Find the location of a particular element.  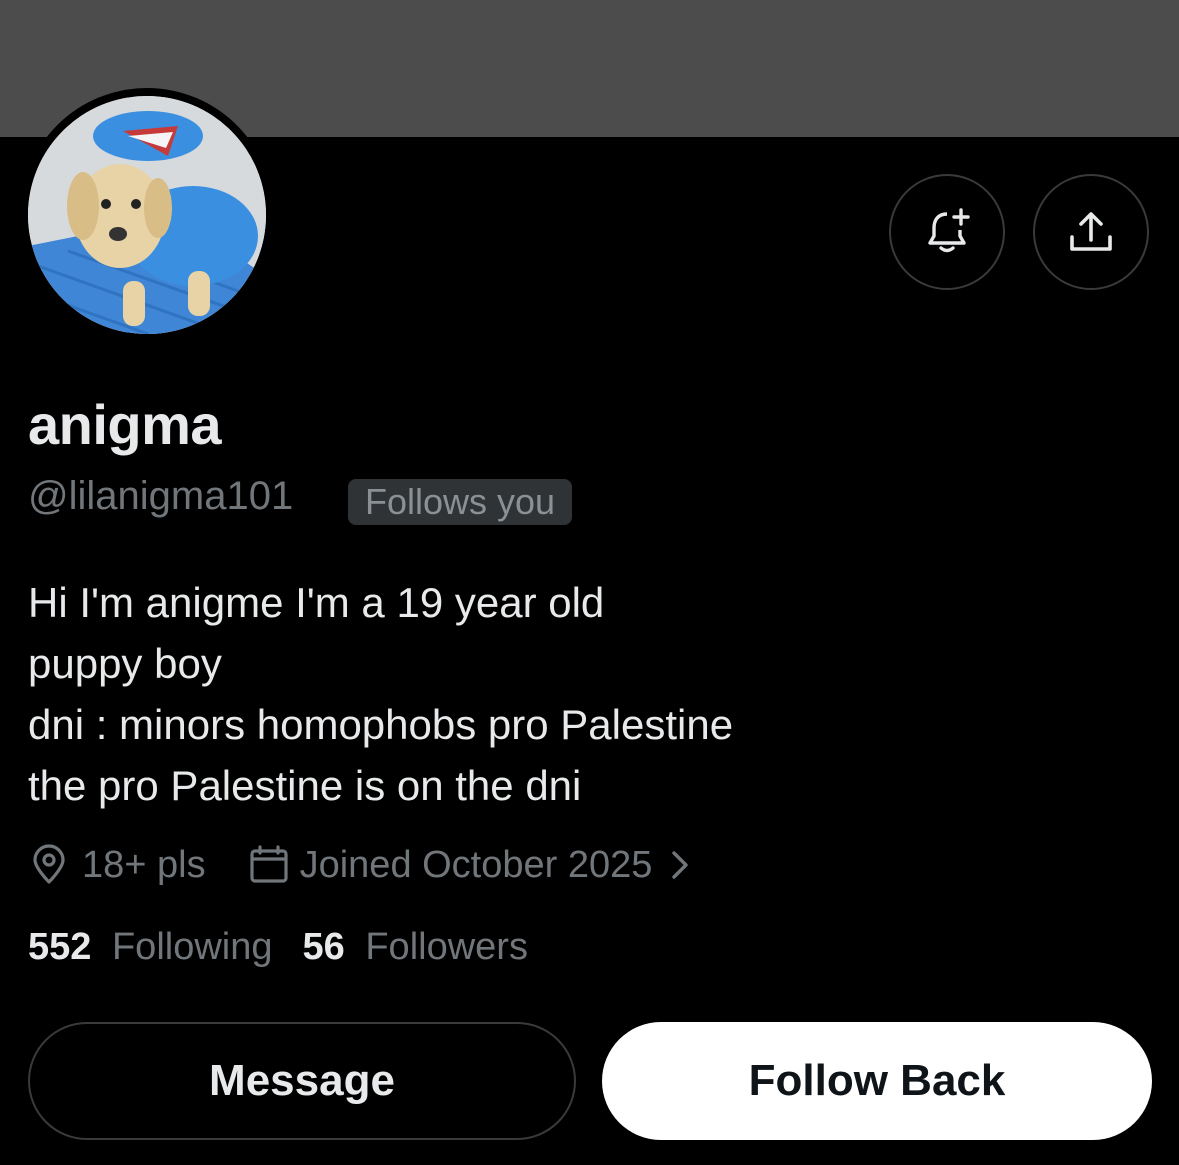

follows-you-badge: Follows you is located at coordinates (460, 502).